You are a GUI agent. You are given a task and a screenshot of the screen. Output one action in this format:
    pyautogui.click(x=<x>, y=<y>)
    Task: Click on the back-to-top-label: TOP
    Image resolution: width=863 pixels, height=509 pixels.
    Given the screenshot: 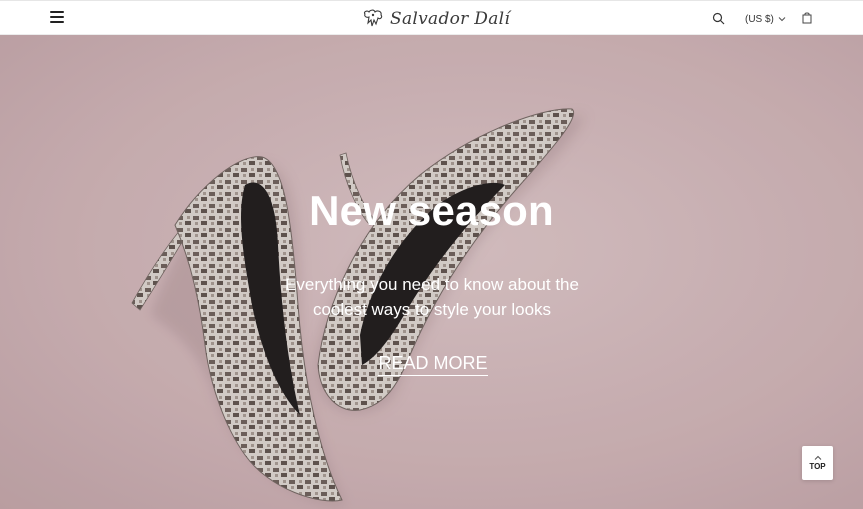 What is the action you would take?
    pyautogui.click(x=817, y=466)
    